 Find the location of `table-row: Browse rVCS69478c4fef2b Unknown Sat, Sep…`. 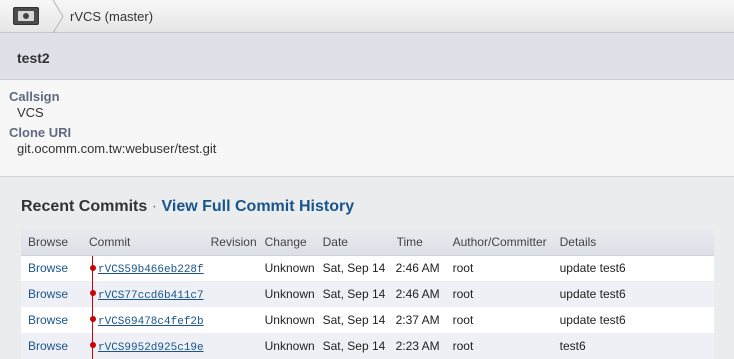

table-row: Browse rVCS69478c4fef2b Unknown Sat, Sep… is located at coordinates (367, 320).